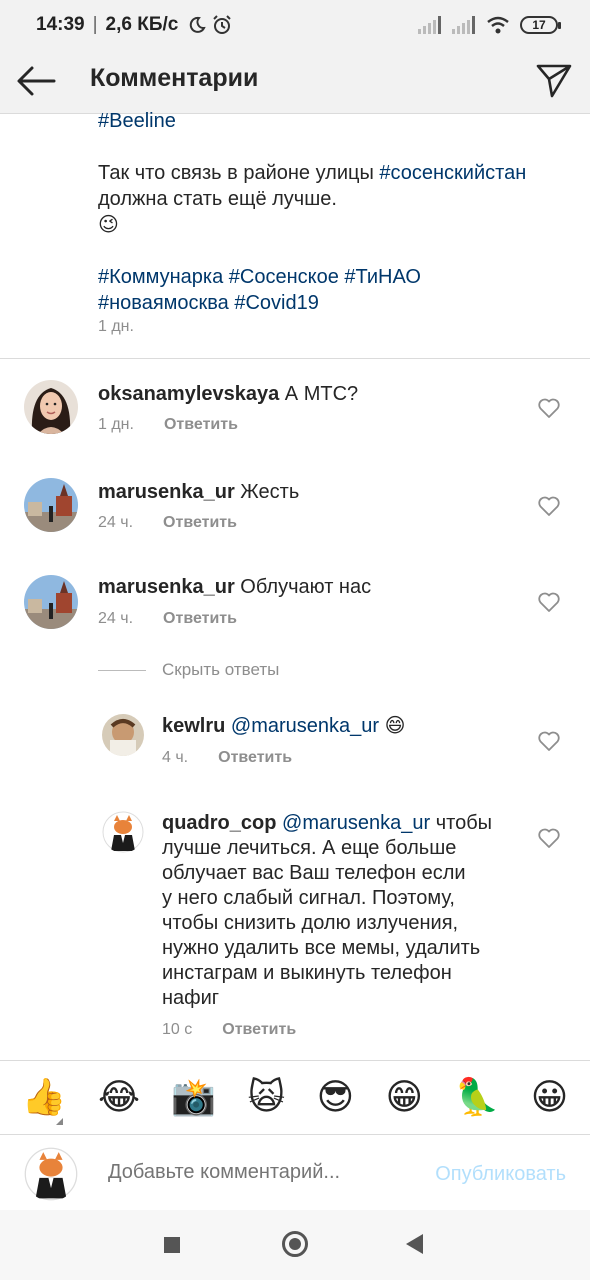  What do you see at coordinates (295, 26) in the screenshot?
I see `status-bar: 14:39 | 2,6 КБ/с 17` at bounding box center [295, 26].